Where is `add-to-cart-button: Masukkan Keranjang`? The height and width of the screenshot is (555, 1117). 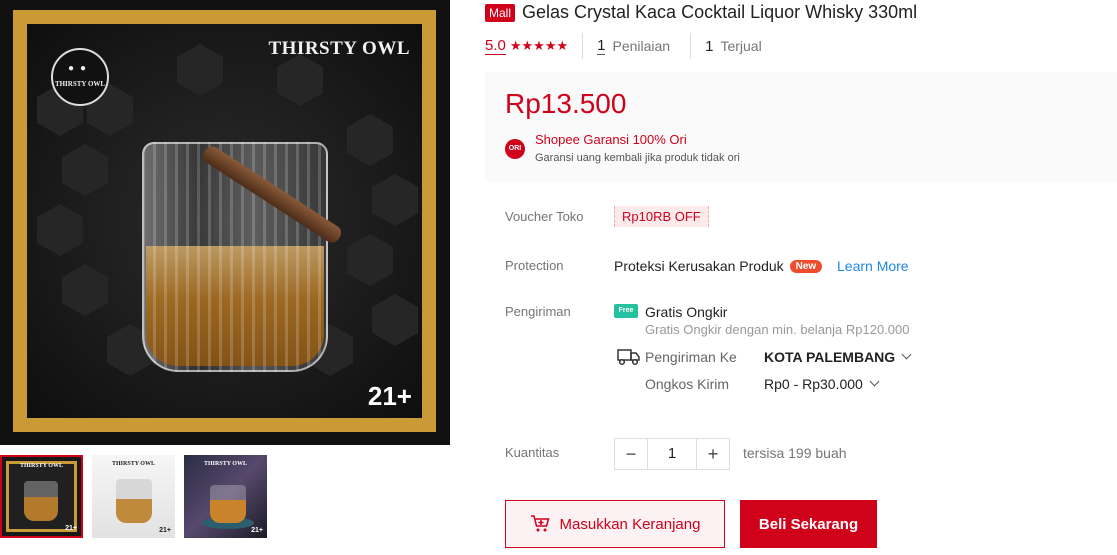 add-to-cart-button: Masukkan Keranjang is located at coordinates (615, 524).